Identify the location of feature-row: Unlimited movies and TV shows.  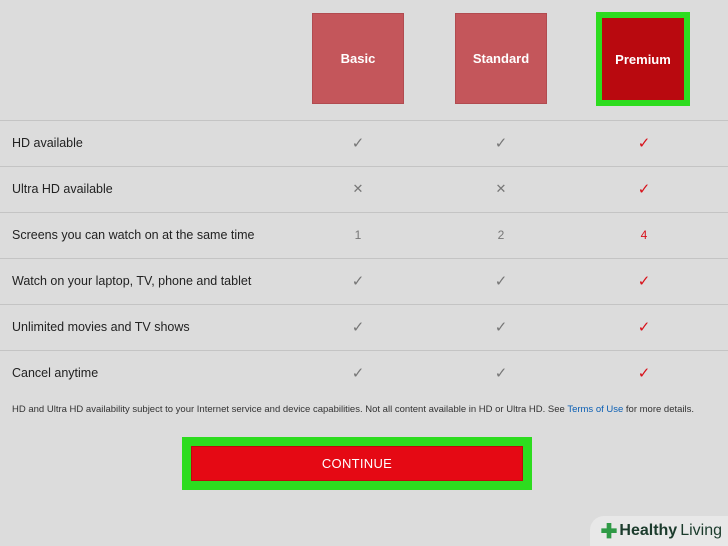
(364, 327).